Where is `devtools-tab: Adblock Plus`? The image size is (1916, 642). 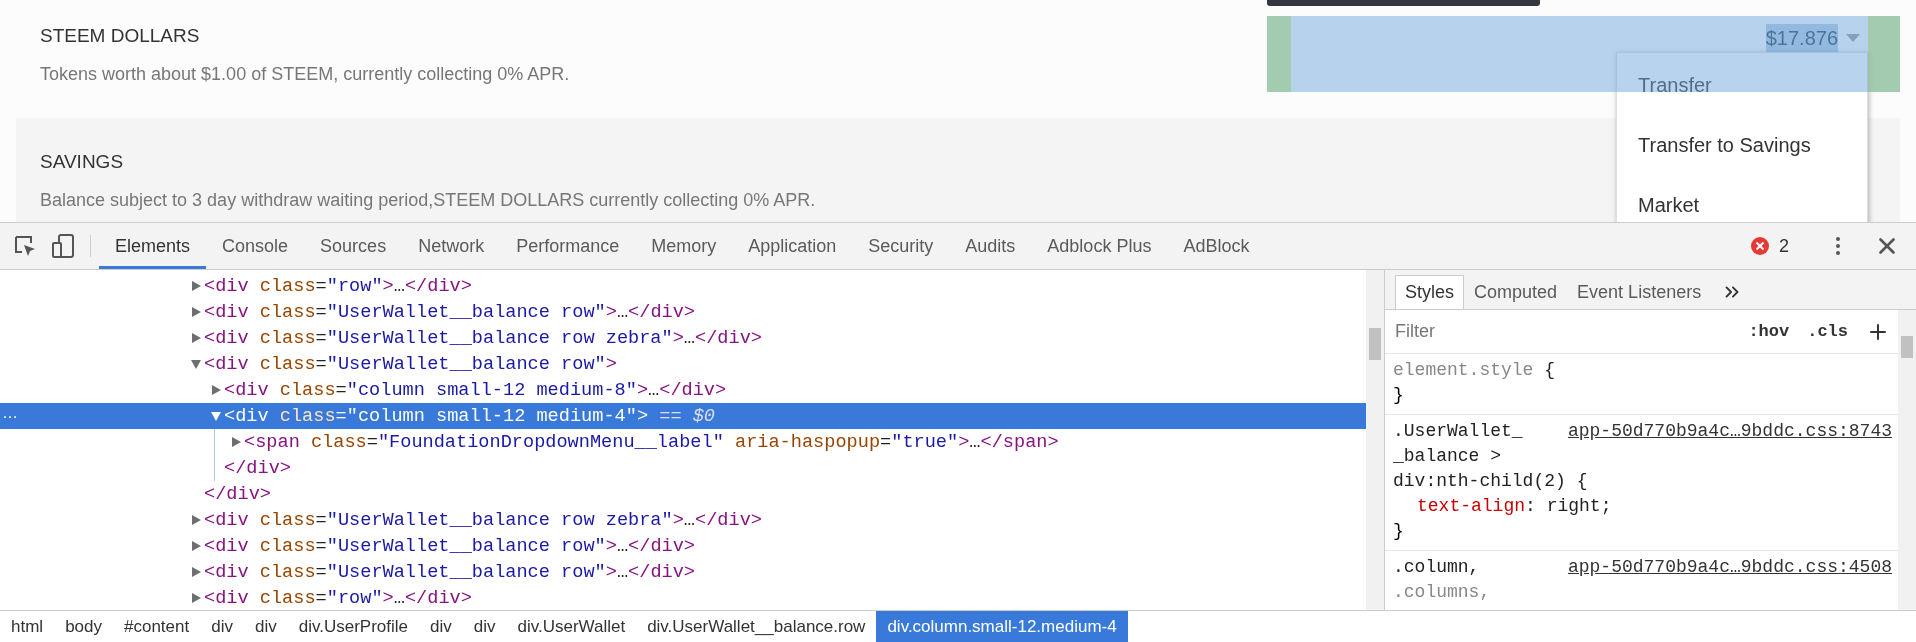
devtools-tab: Adblock Plus is located at coordinates (1099, 246).